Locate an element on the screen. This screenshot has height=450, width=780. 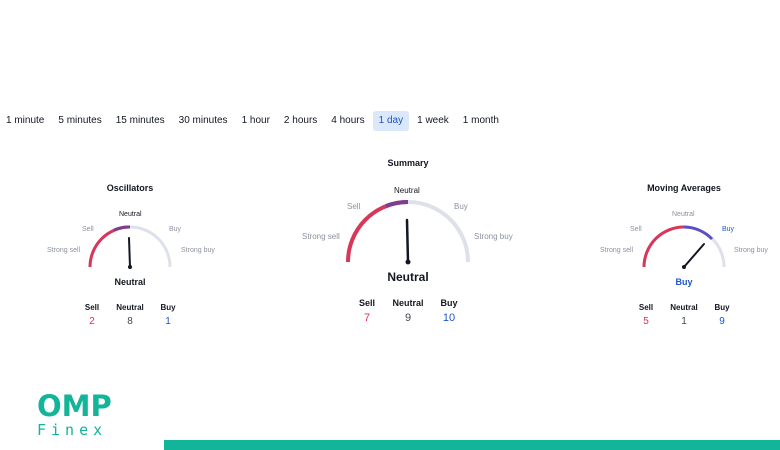
tab-30-minutes: 30 minutes is located at coordinates (203, 121).